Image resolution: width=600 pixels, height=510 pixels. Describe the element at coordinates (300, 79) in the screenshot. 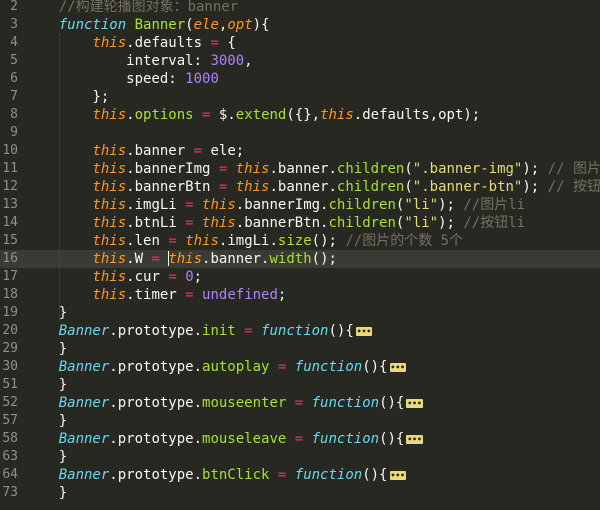

I see `code-line: 6 speed: 1000` at that location.